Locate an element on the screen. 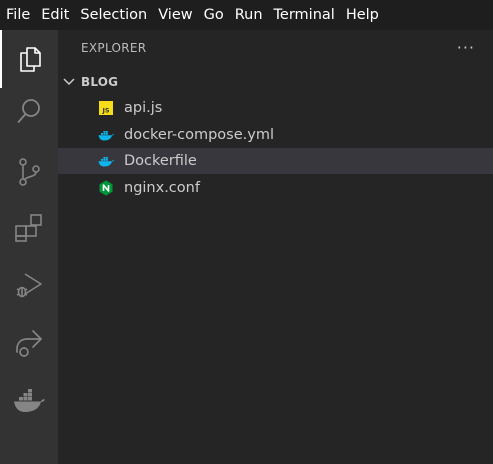 The image size is (493, 464). menu-run: Run is located at coordinates (248, 15).